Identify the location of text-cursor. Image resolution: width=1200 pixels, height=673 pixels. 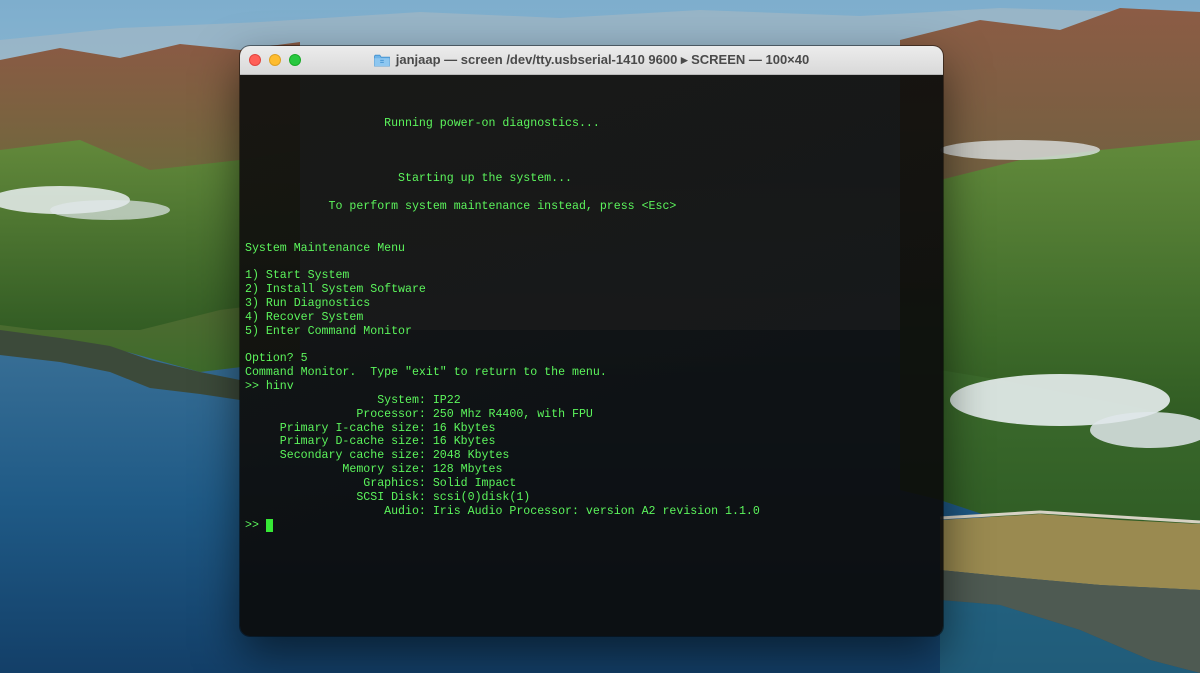
(269, 526).